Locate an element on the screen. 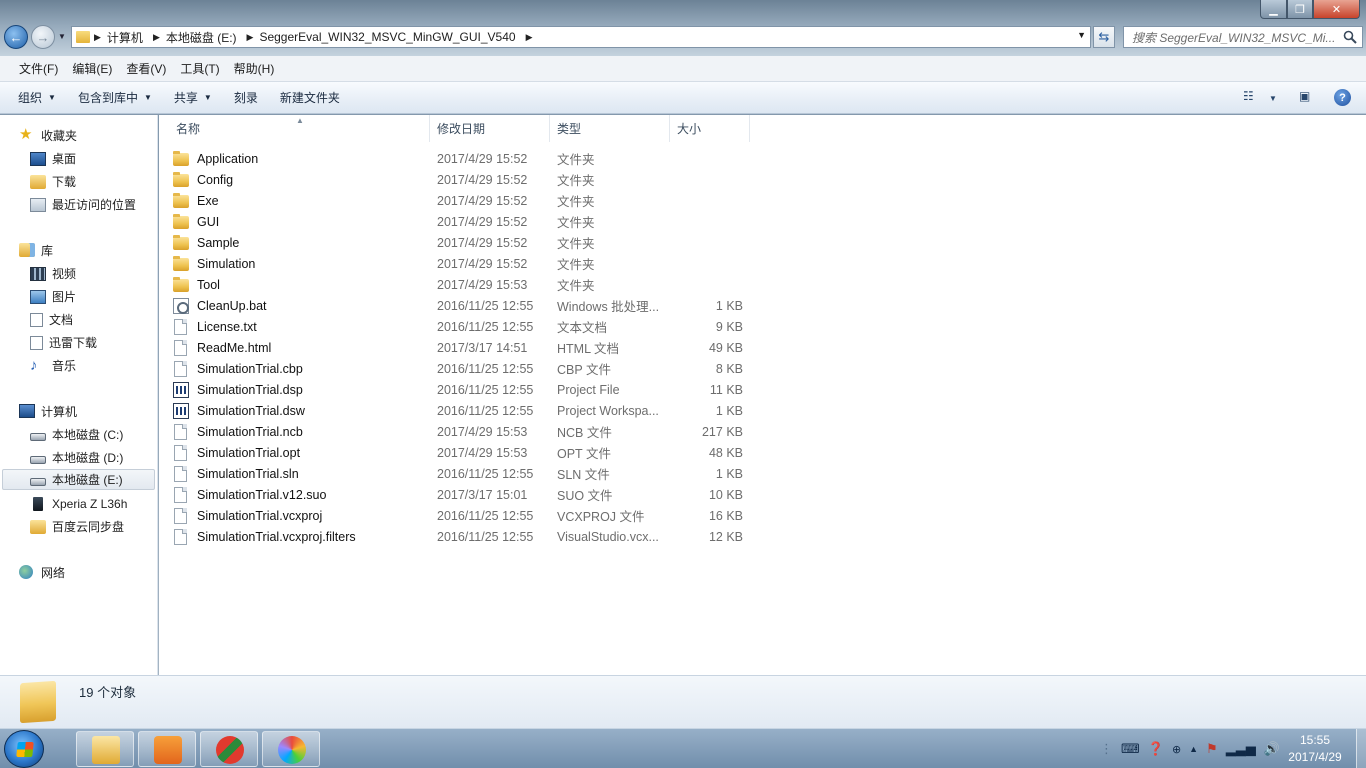  include-in-library-button: 包含到库中 ▼ is located at coordinates (115, 97).